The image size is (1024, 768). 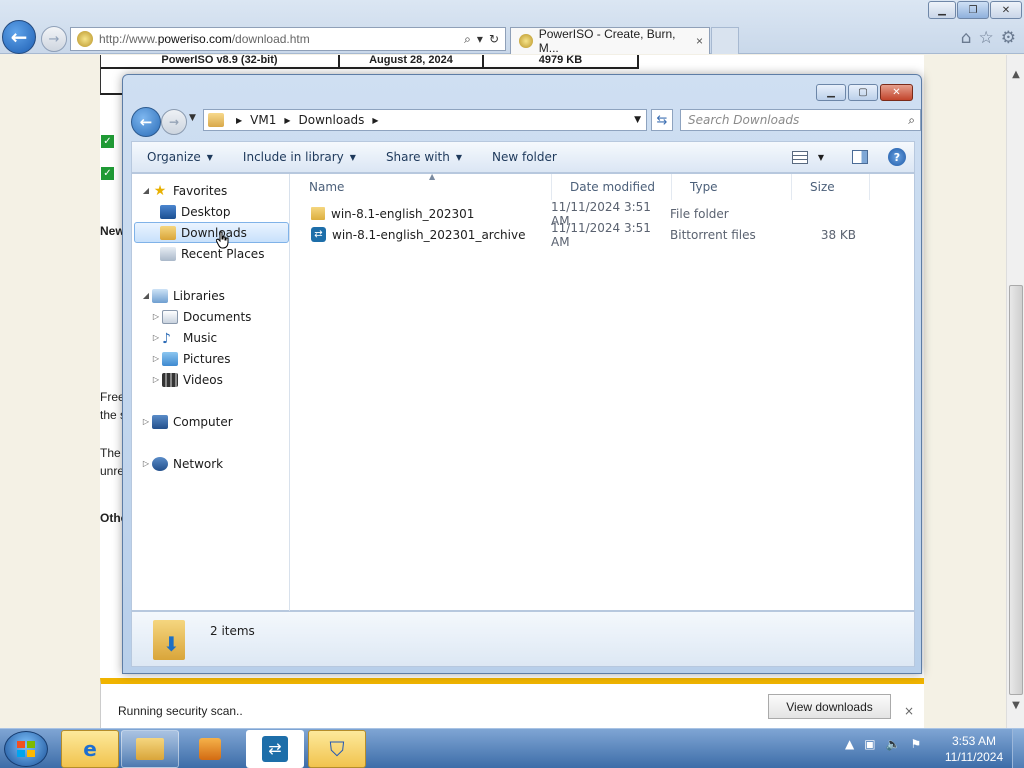 I want to click on breadcrumb: ▶ VM1 ▶ Downloads ▶ ▼, so click(x=425, y=120).